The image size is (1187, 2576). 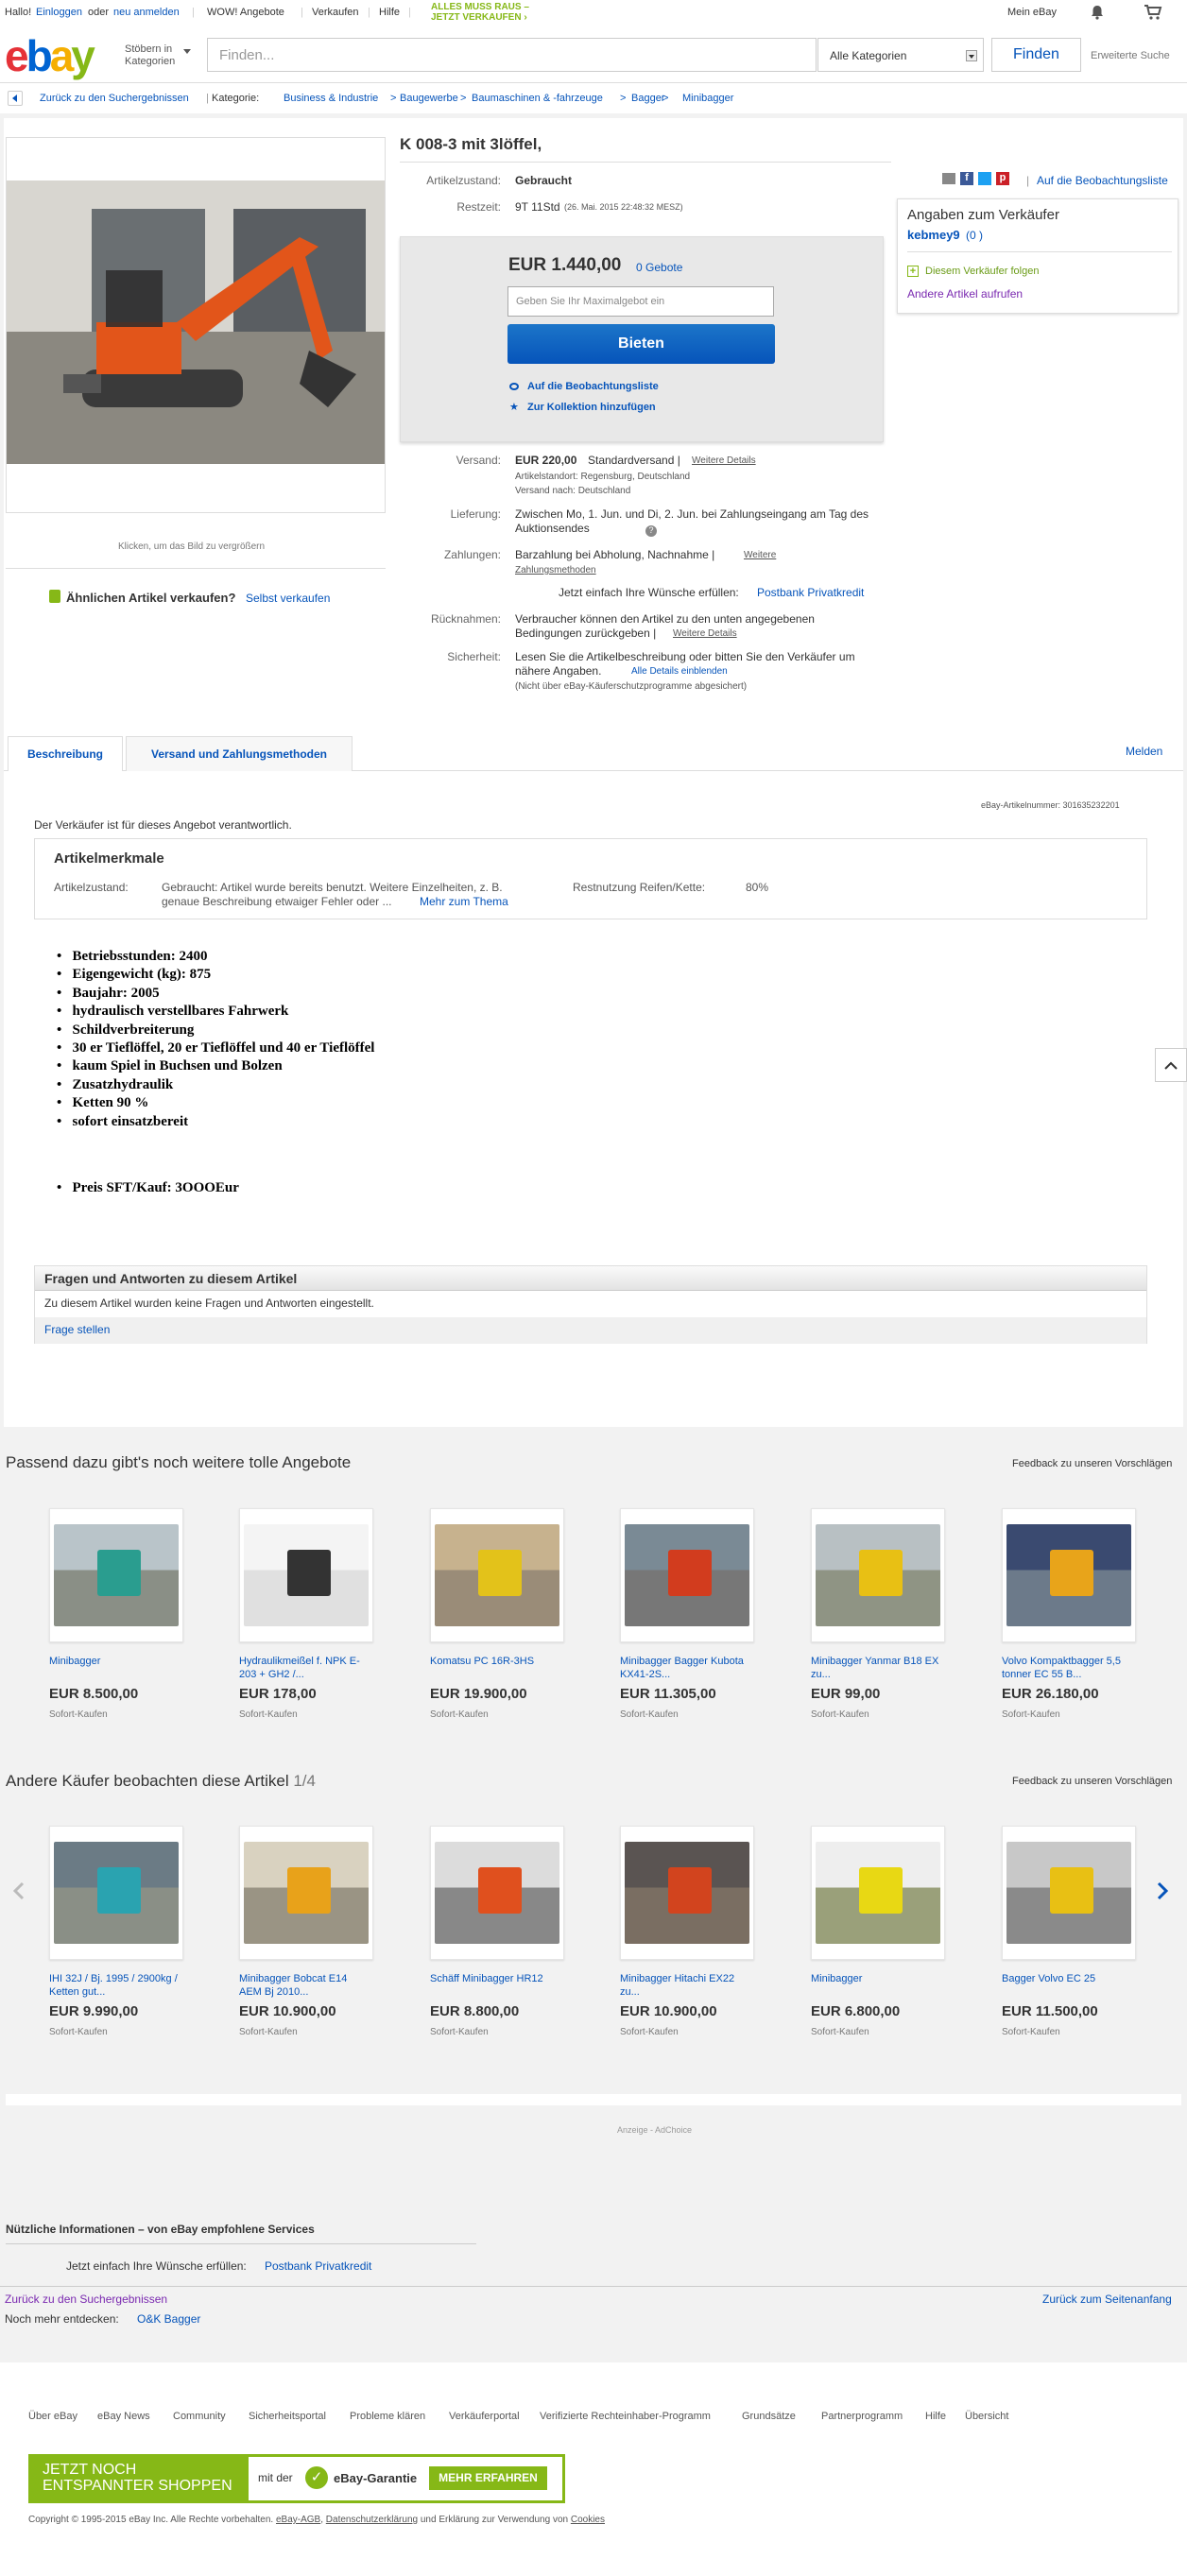 What do you see at coordinates (641, 344) in the screenshot?
I see `bid-button: Bieten` at bounding box center [641, 344].